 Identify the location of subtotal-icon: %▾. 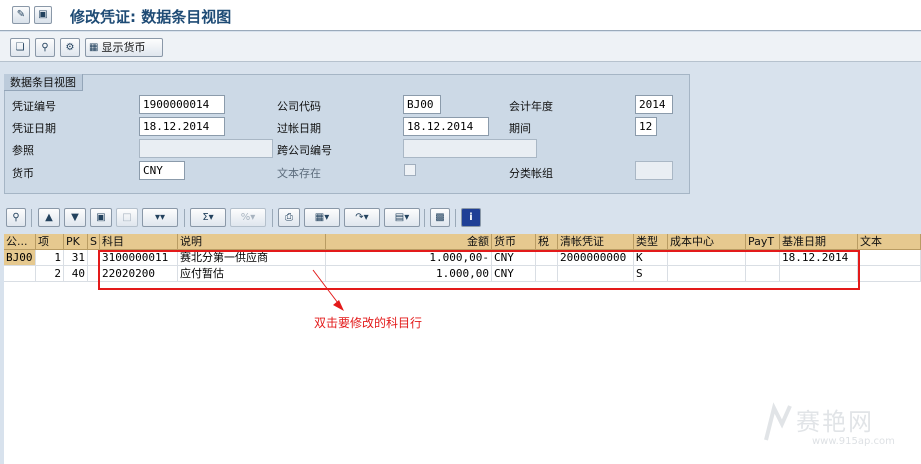
(248, 217).